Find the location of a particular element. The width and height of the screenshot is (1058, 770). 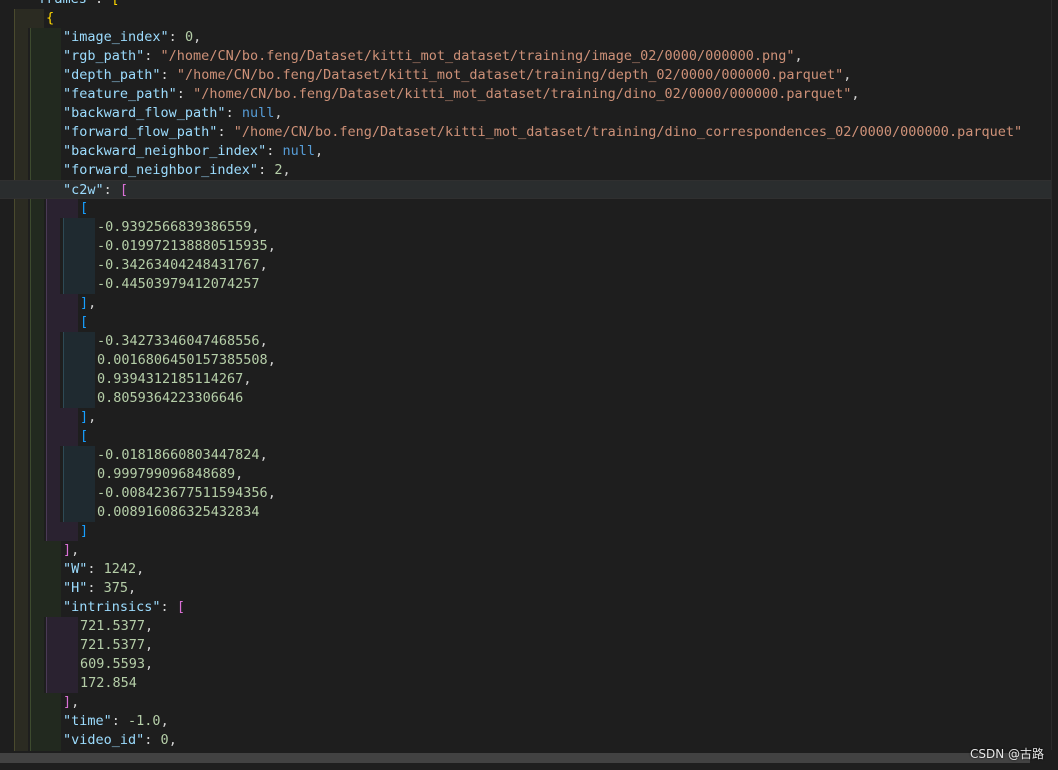

code-token: "intrinsics" is located at coordinates (112, 607).